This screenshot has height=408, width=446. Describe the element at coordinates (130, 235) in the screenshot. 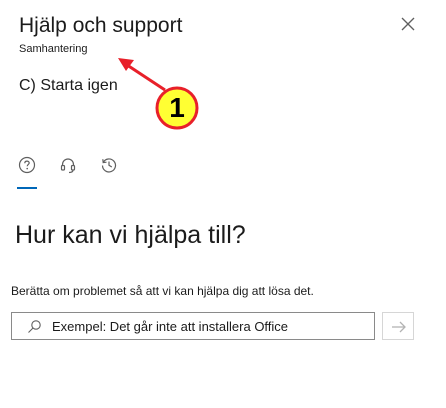

I see `page-heading: Hur kan vi hjälpa till?` at that location.